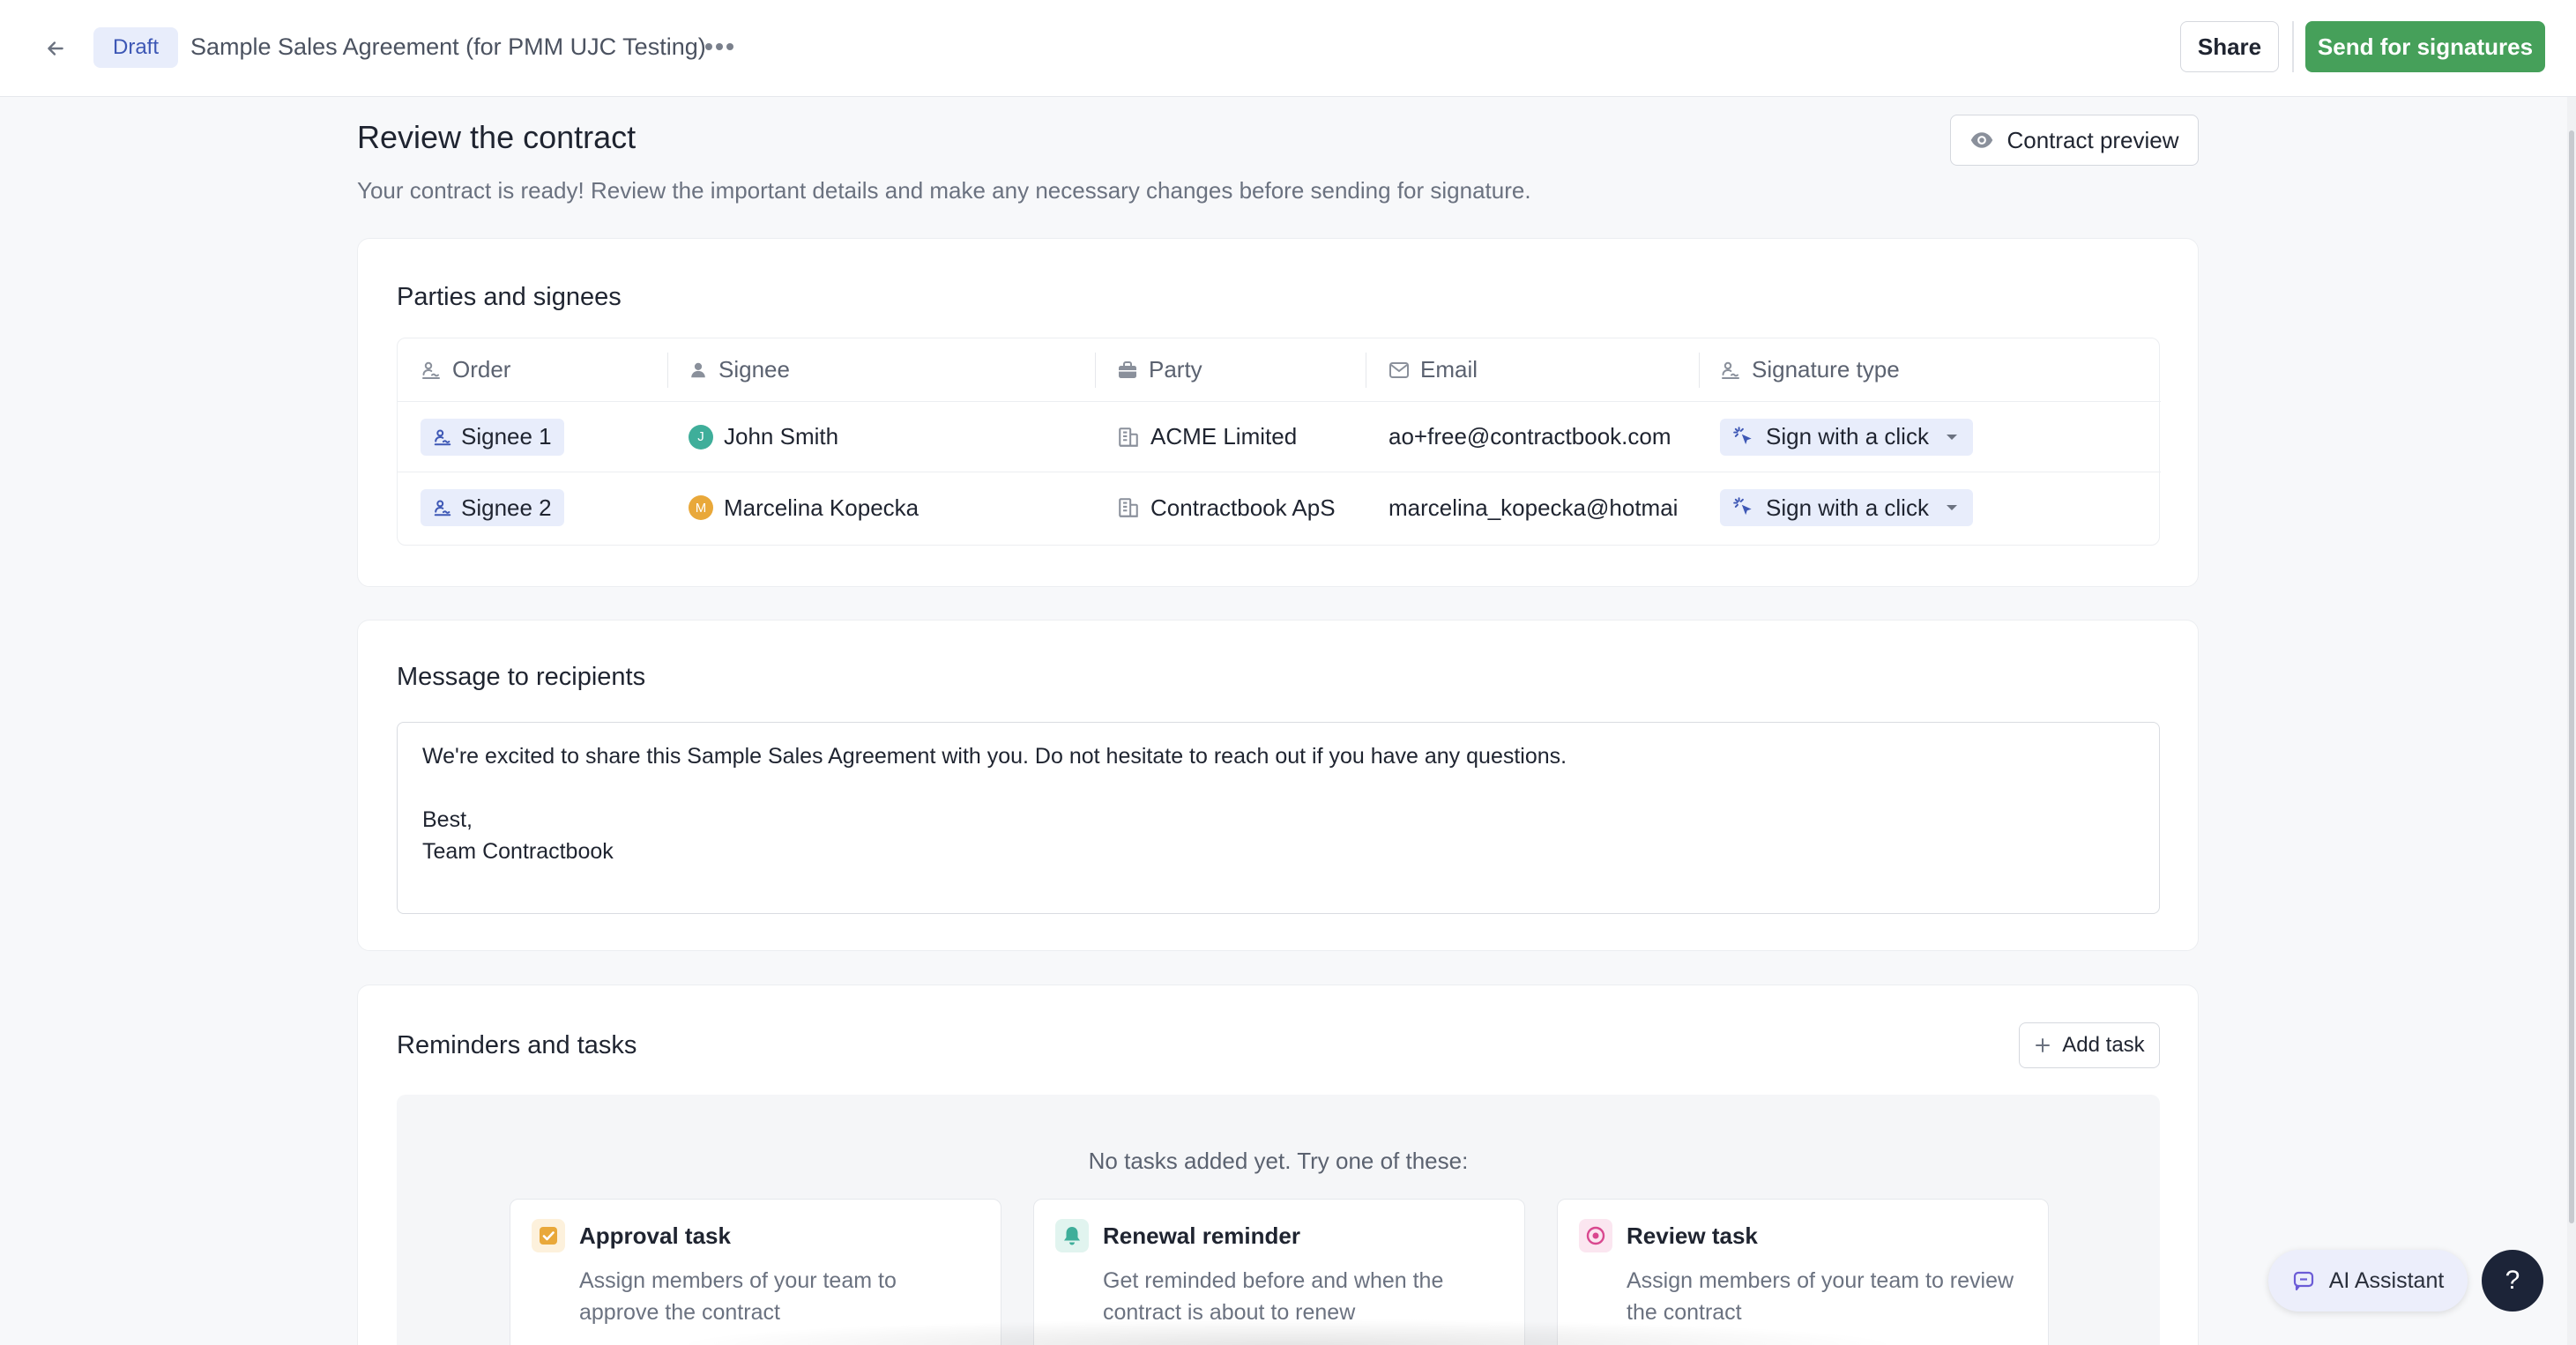  I want to click on task-title: Renewal reminder, so click(1202, 1235).